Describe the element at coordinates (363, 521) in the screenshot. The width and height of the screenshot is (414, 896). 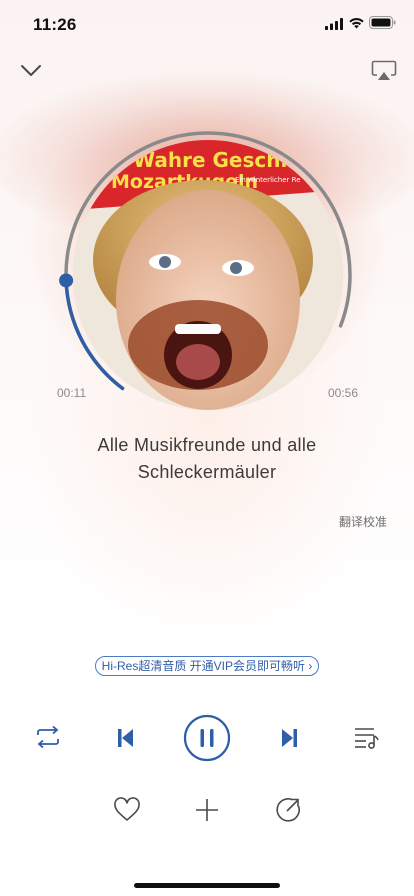
I see `translate-calibration-button: 翻译校准` at that location.